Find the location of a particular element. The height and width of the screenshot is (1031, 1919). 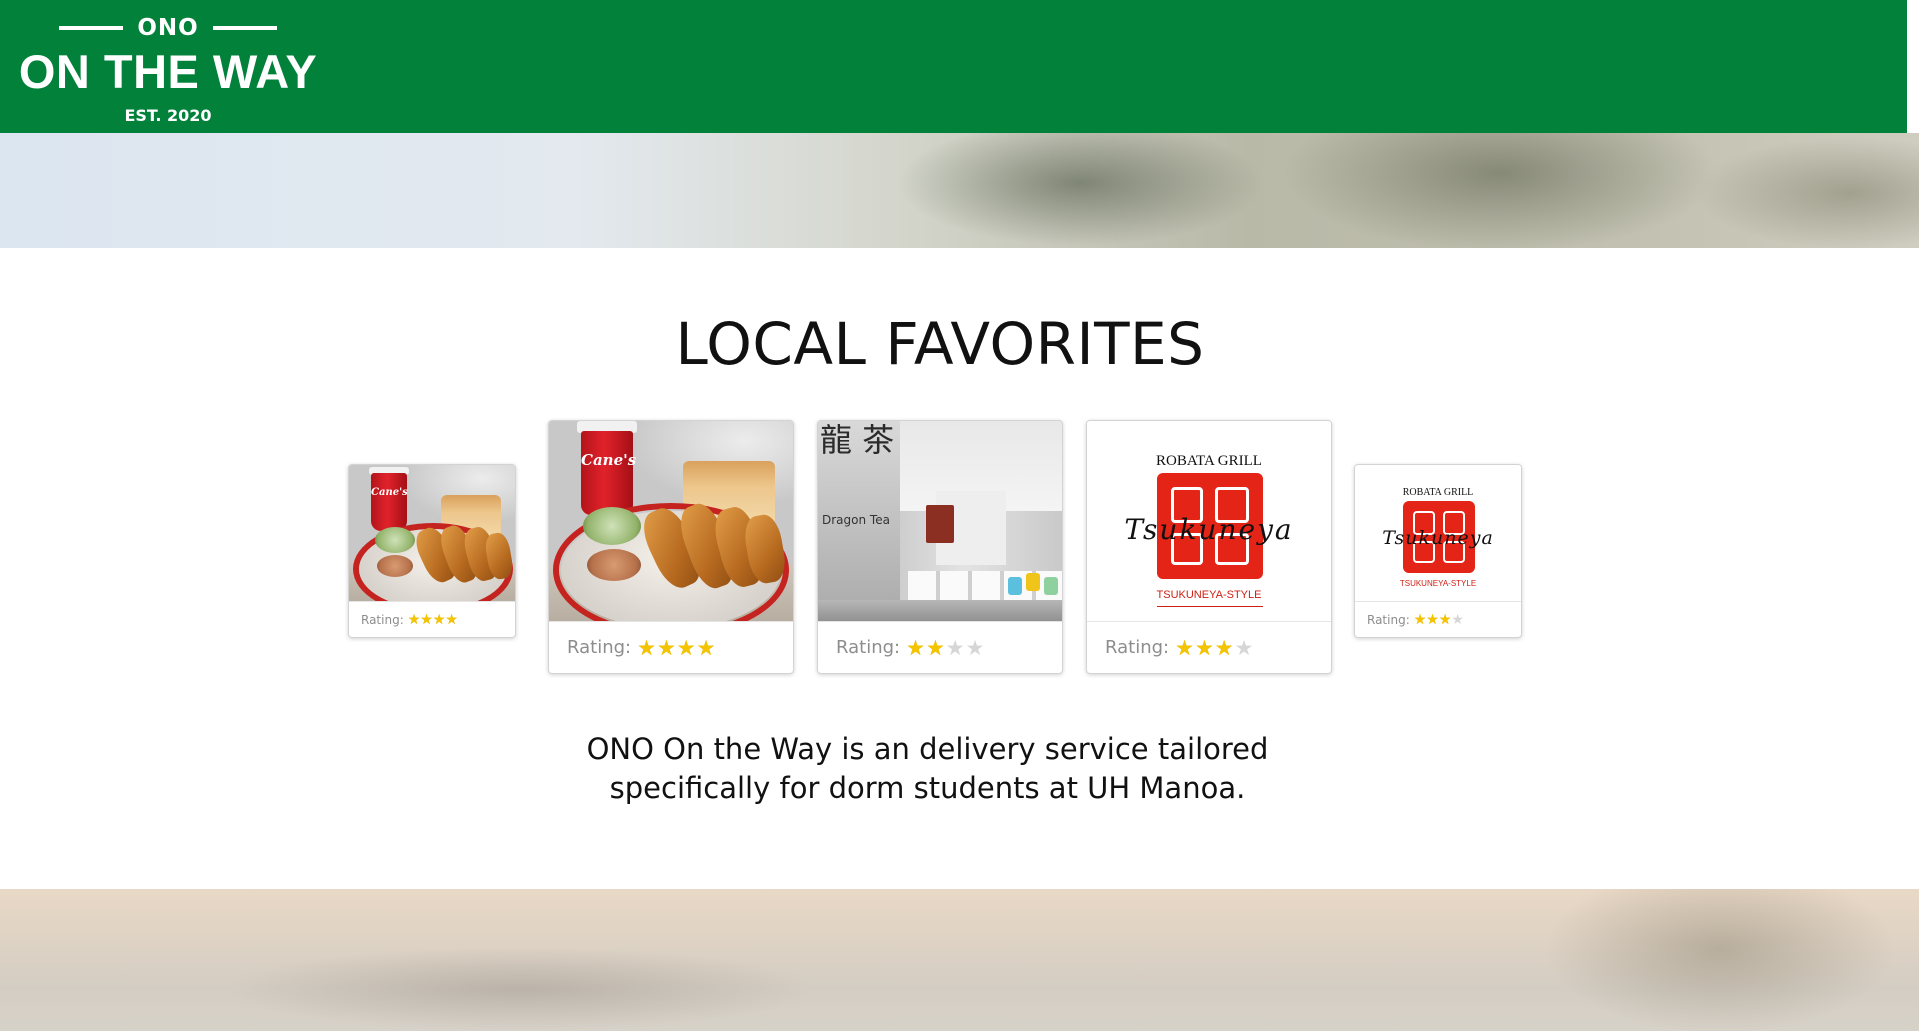

logo-top-row: ONO is located at coordinates (168, 28).